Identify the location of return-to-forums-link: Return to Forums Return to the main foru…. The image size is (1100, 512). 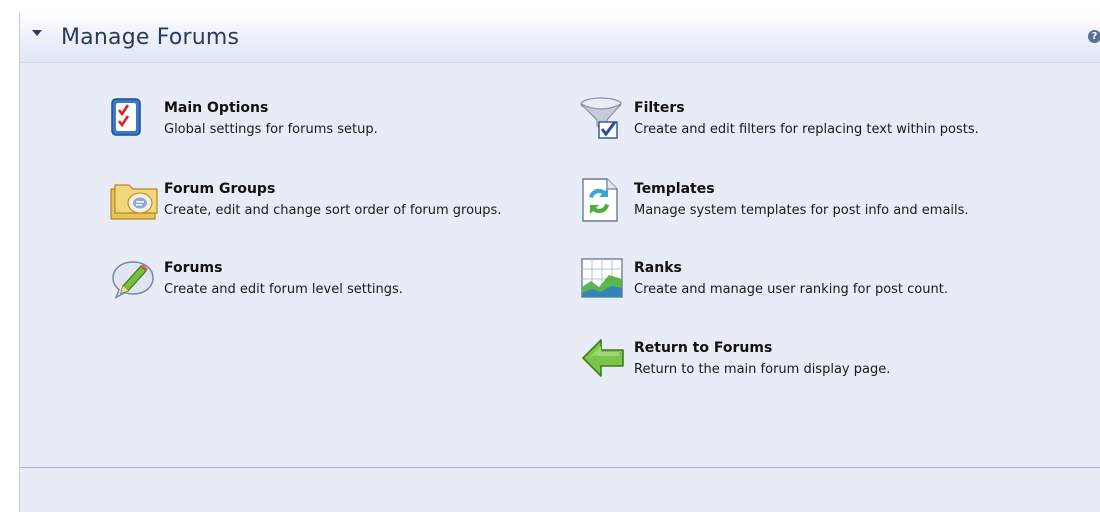
(814, 358).